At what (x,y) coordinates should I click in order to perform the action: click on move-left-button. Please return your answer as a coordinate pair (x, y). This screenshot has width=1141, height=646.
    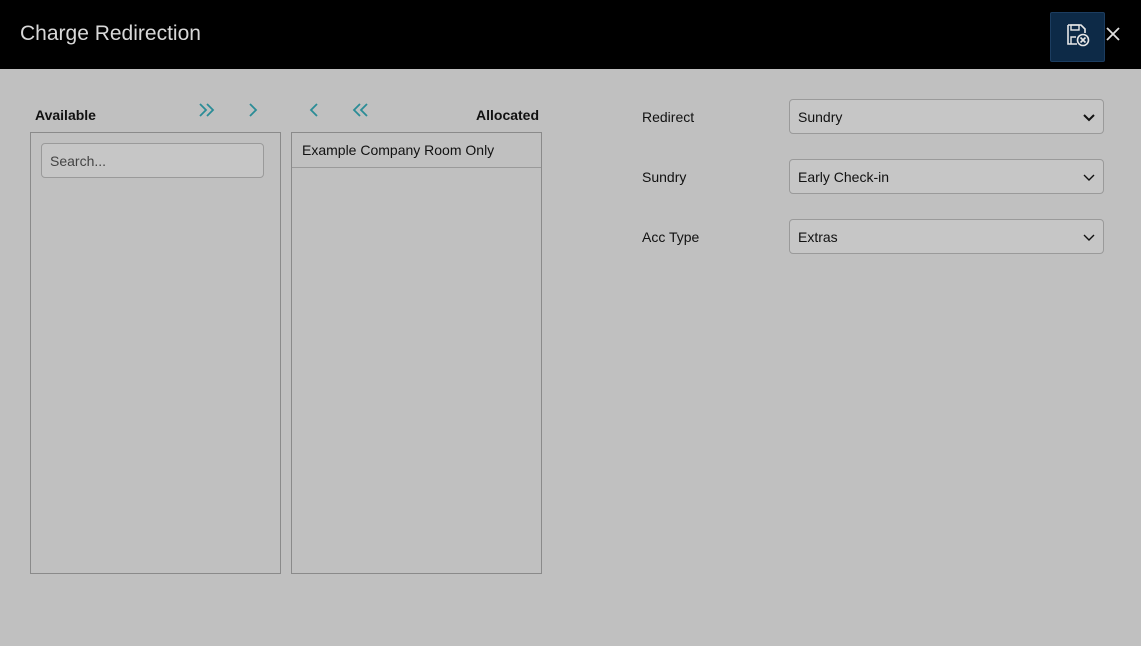
    Looking at the image, I should click on (314, 112).